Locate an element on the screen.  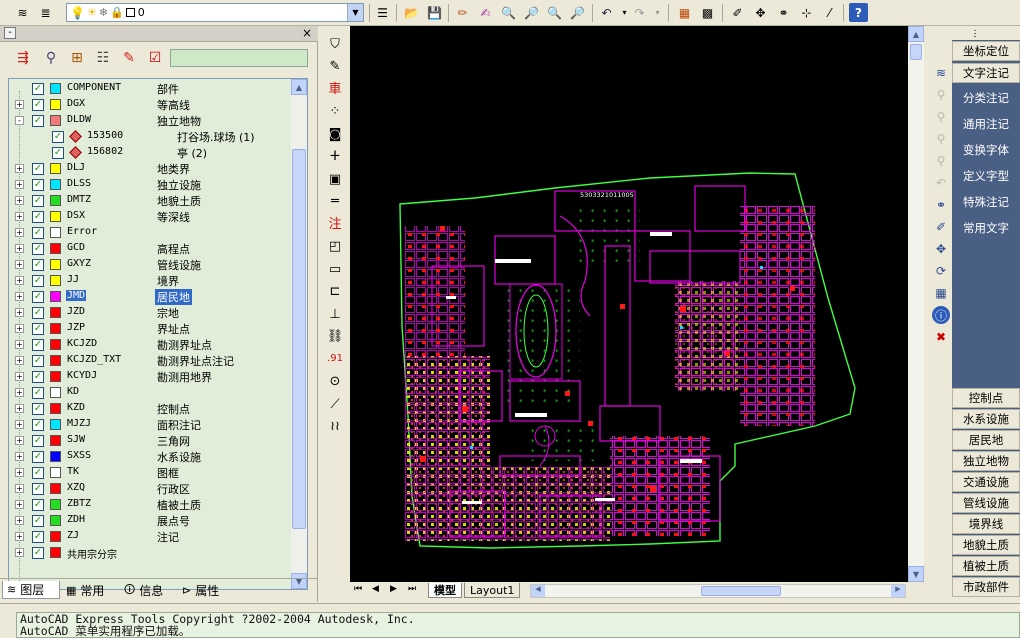
layer-row: ✓ 156802 亭 (2) is located at coordinates (154, 153).